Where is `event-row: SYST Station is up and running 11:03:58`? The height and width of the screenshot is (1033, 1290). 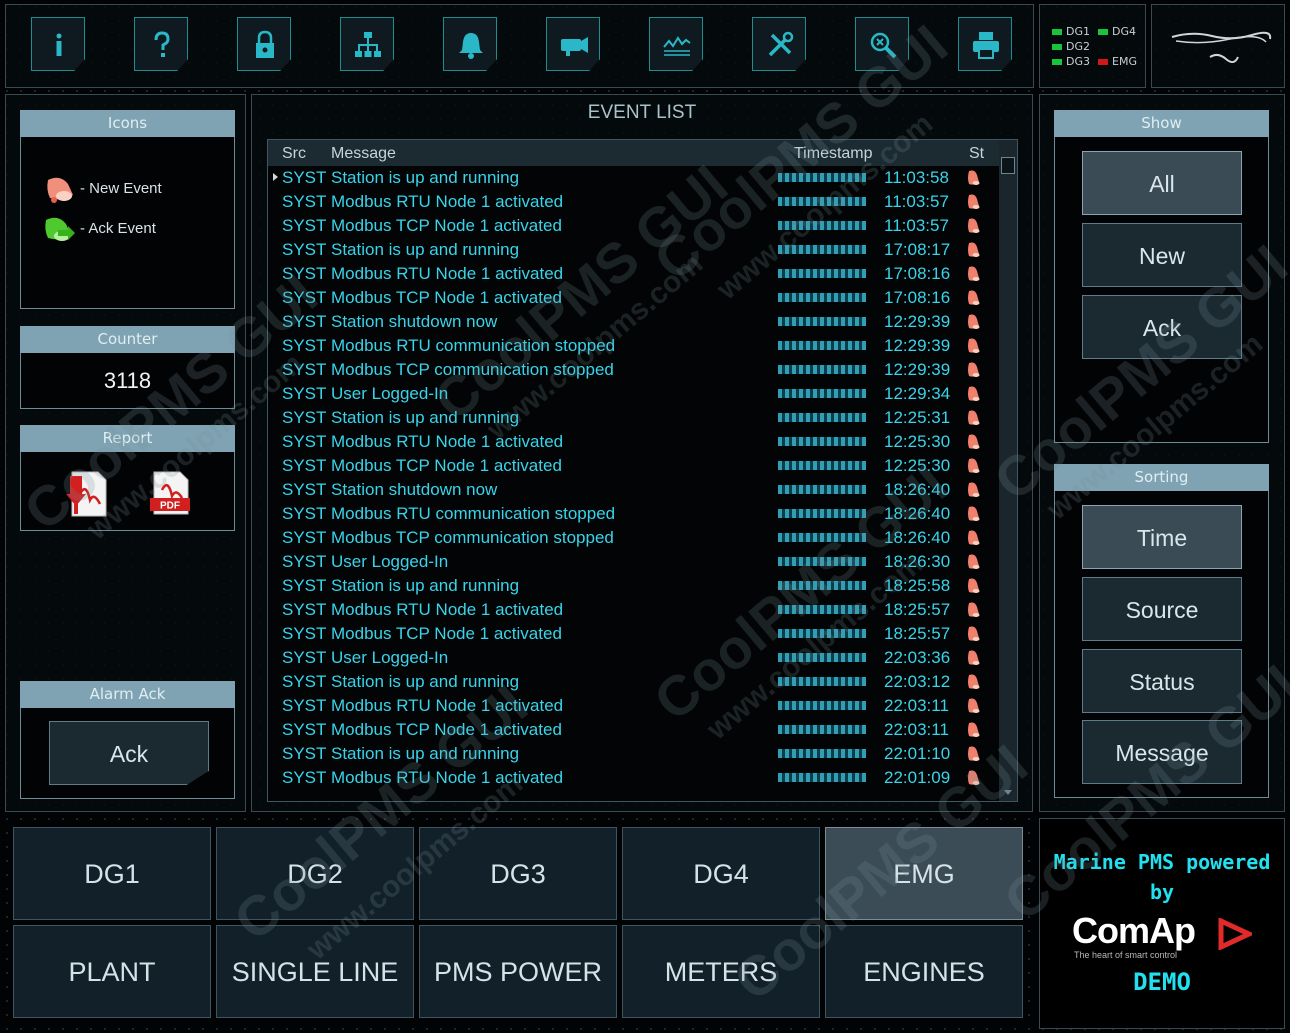
event-row: SYST Station is up and running 11:03:58 is located at coordinates (638, 178).